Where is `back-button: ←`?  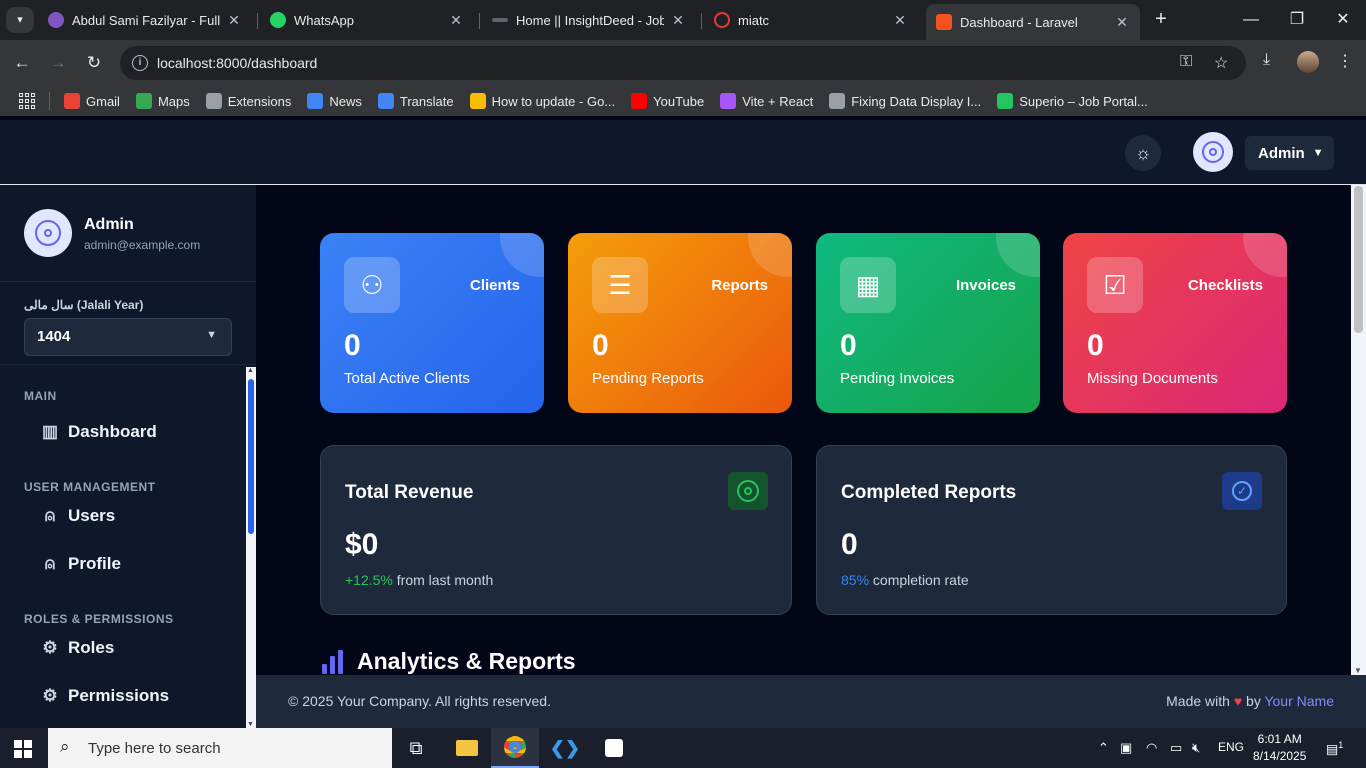 back-button: ← is located at coordinates (22, 63).